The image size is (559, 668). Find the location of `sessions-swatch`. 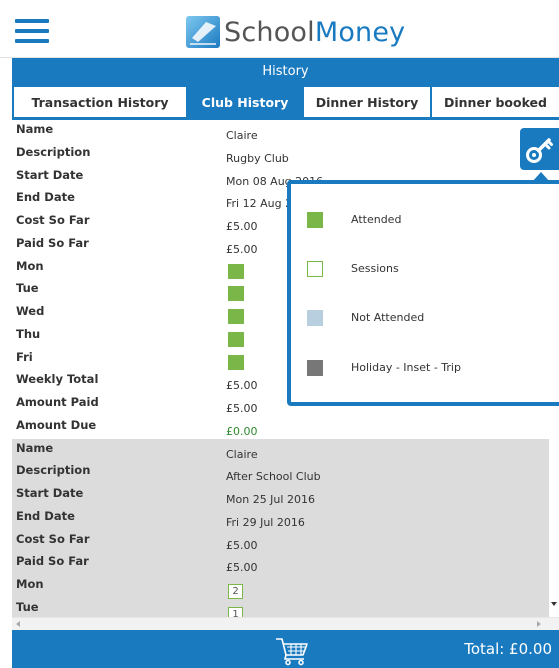

sessions-swatch is located at coordinates (315, 269).